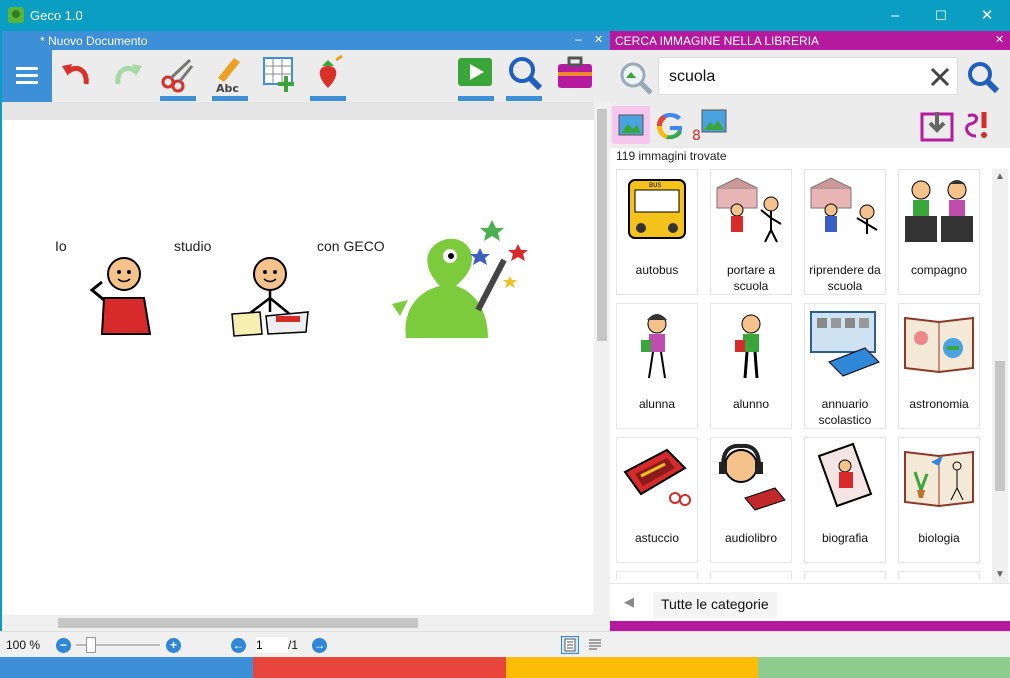 Image resolution: width=1010 pixels, height=678 pixels. I want to click on biography-icon, so click(845, 475).